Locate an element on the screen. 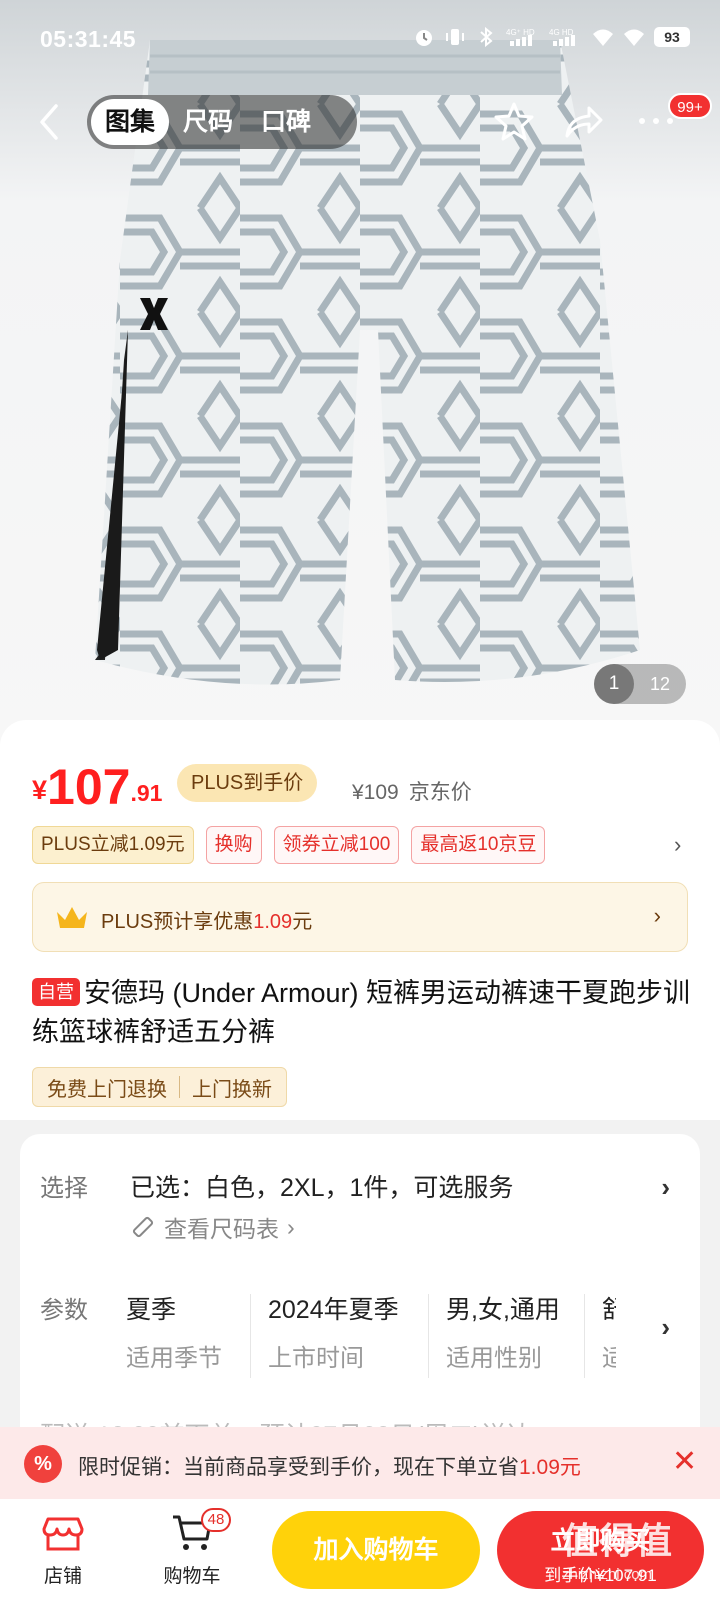  alarm-icon is located at coordinates (424, 38).